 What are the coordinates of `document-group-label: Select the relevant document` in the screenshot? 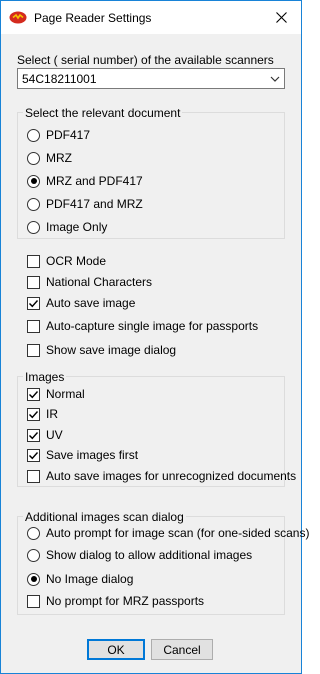 It's located at (103, 113).